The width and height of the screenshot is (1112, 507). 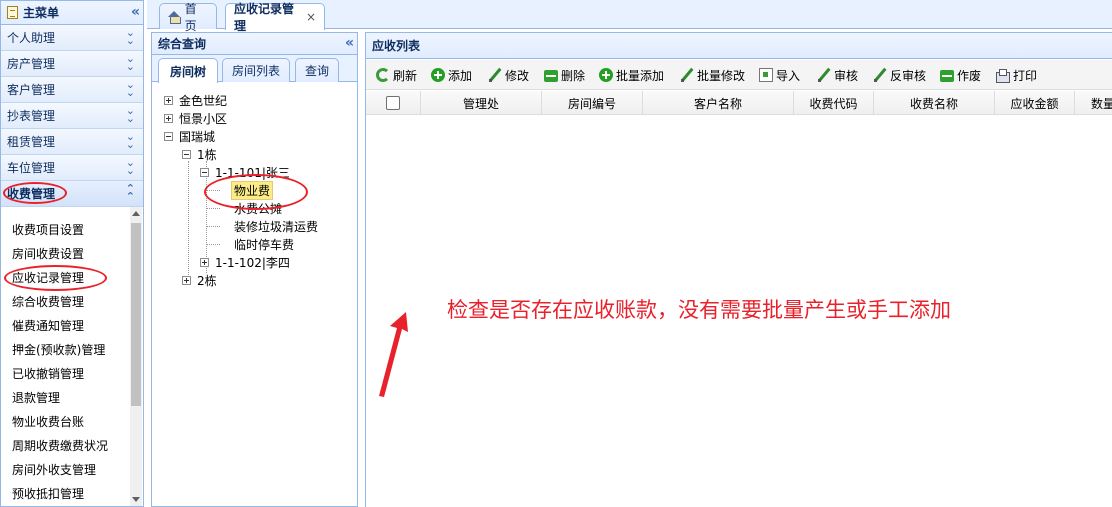 I want to click on column-header: 应收金额, so click(x=1035, y=103).